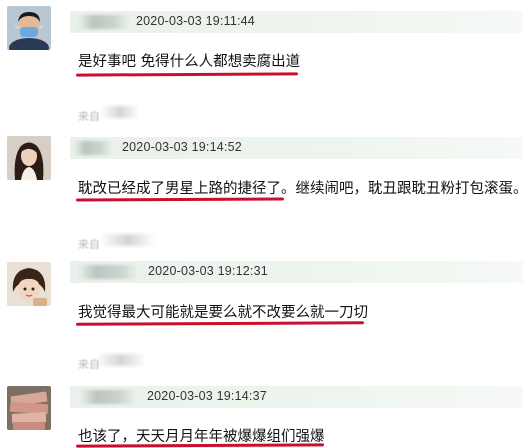 The width and height of the screenshot is (523, 448). Describe the element at coordinates (296, 272) in the screenshot. I see `comment-meta-bar: 2020-03-03 19:12:31` at that location.